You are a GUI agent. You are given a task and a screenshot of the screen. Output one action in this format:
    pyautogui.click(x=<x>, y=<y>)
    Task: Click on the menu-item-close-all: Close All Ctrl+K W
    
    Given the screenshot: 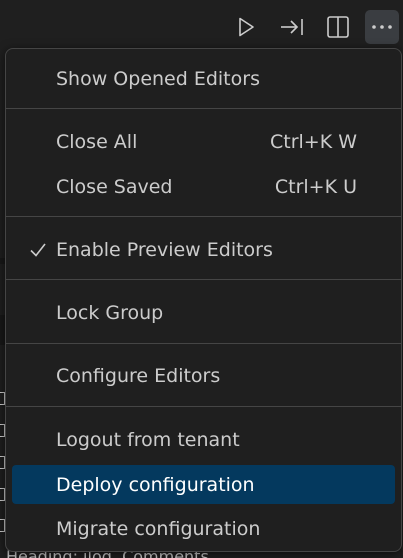 What is the action you would take?
    pyautogui.click(x=203, y=141)
    